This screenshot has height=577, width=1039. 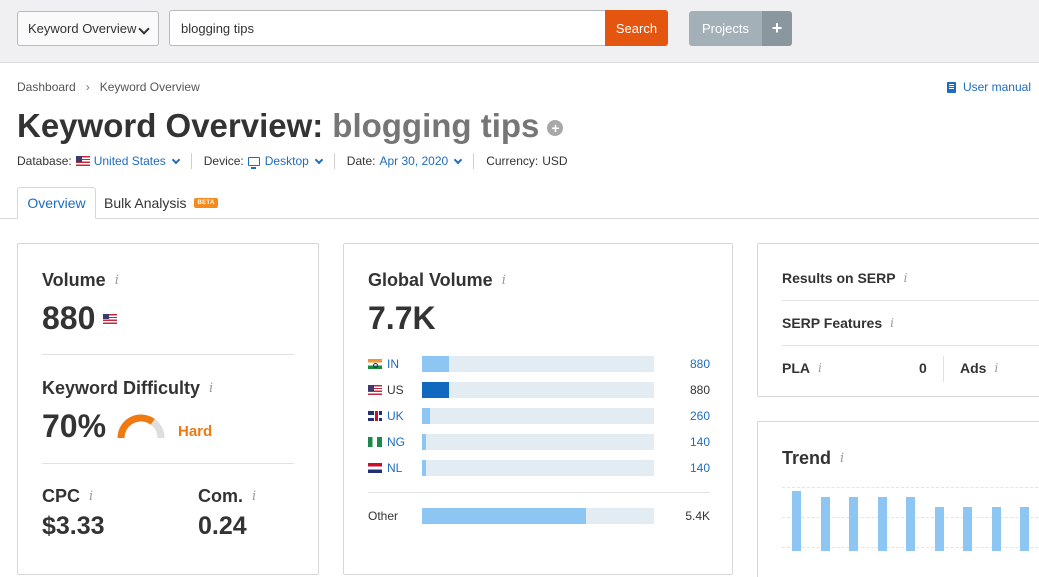 What do you see at coordinates (988, 87) in the screenshot?
I see `user-manual-link: User manual` at bounding box center [988, 87].